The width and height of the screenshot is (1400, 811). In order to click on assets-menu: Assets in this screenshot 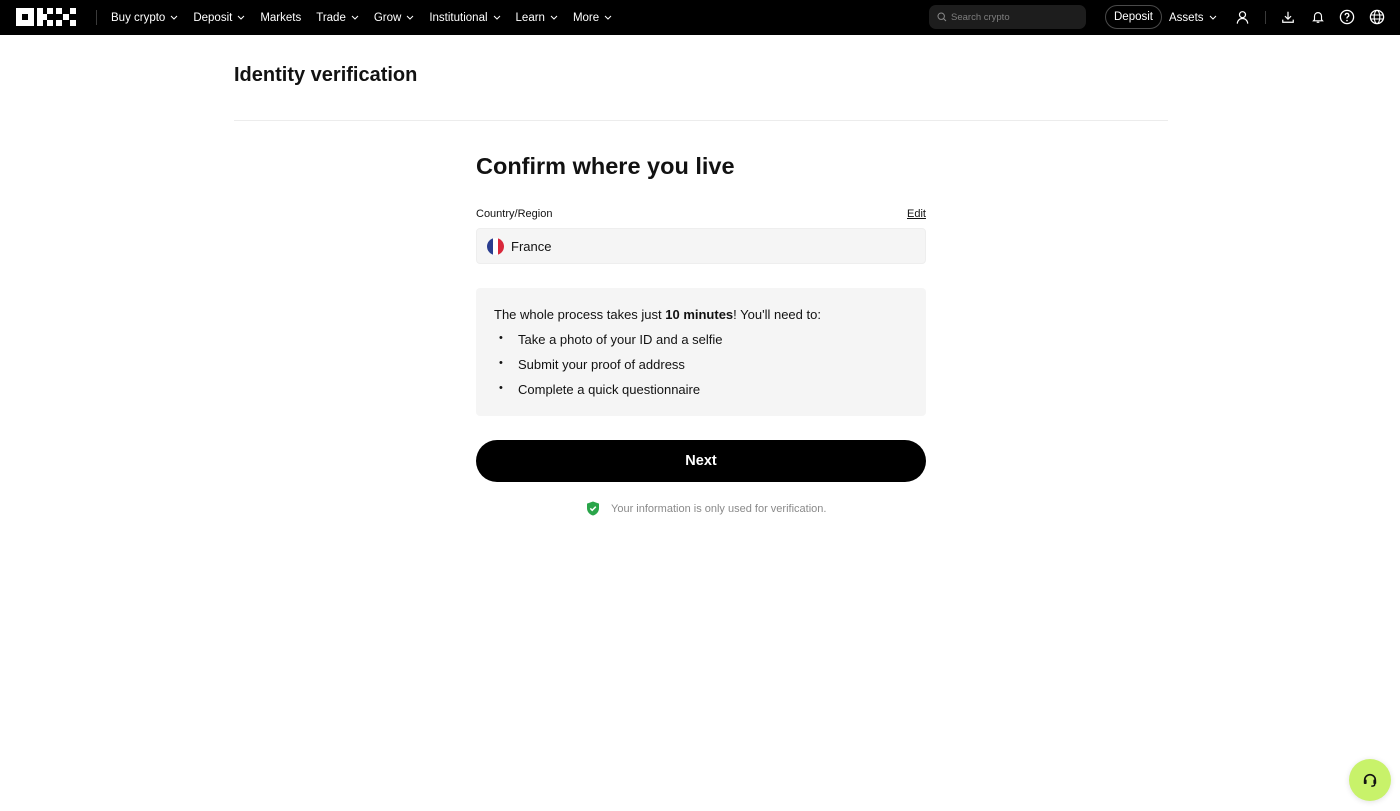, I will do `click(1193, 17)`.